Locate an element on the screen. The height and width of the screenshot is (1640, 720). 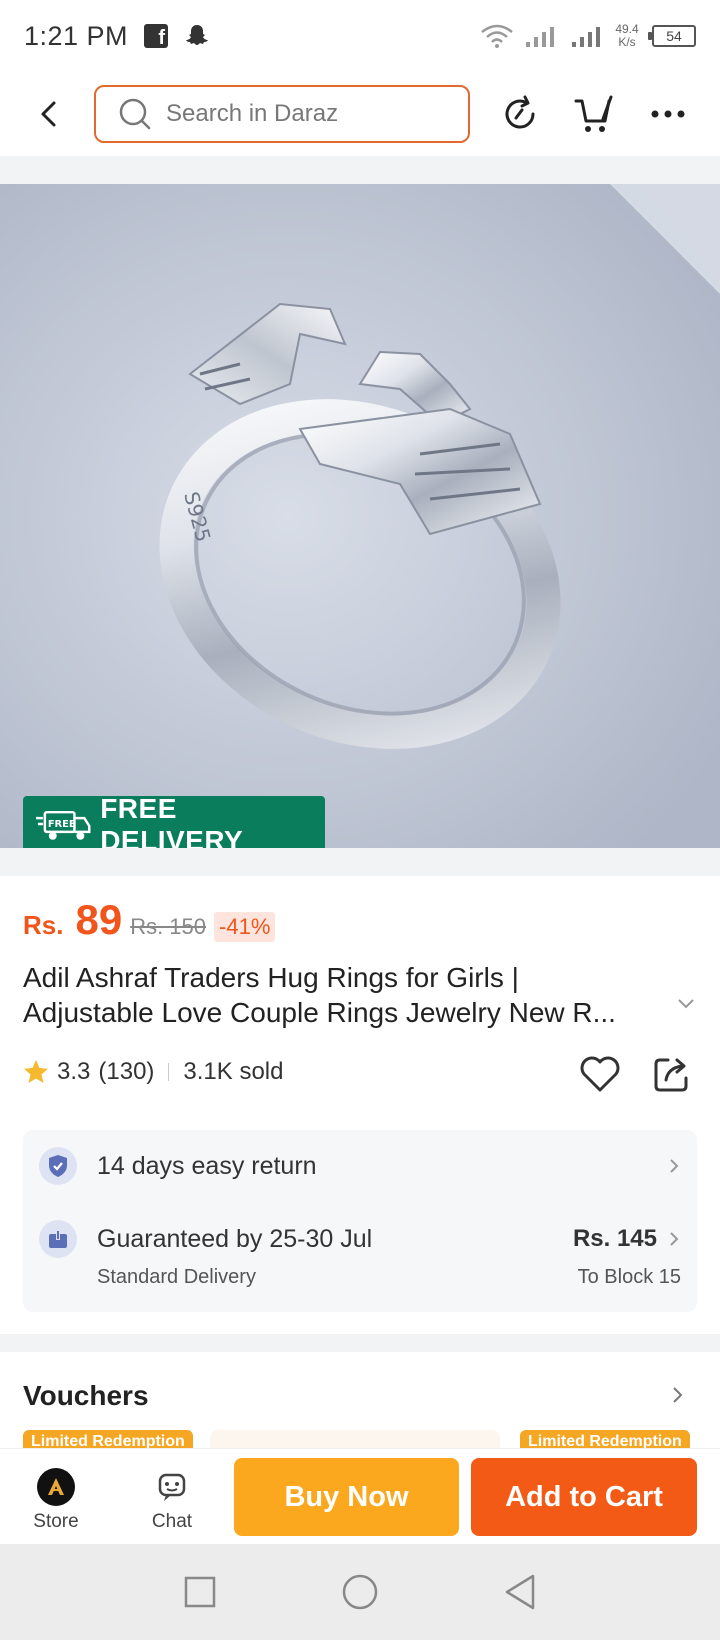
chat-button: Chat is located at coordinates (172, 1500).